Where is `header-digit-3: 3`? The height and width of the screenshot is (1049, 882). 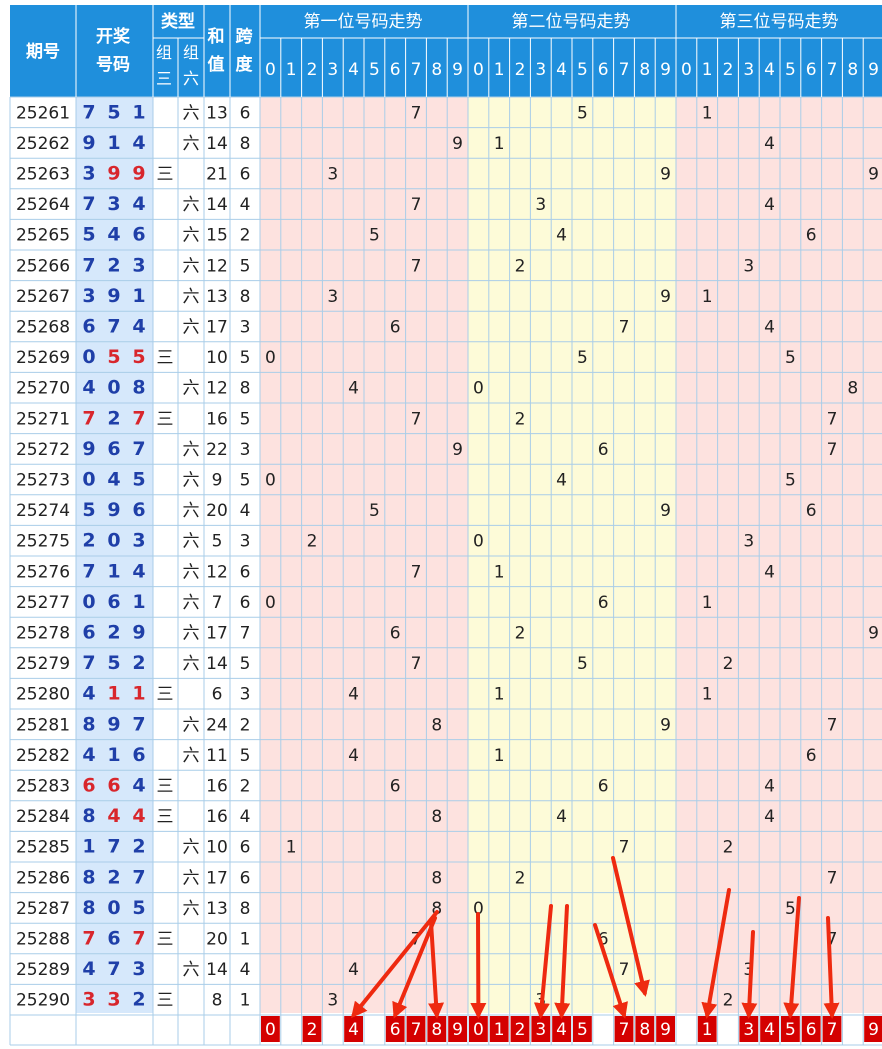 header-digit-3: 3 is located at coordinates (540, 70).